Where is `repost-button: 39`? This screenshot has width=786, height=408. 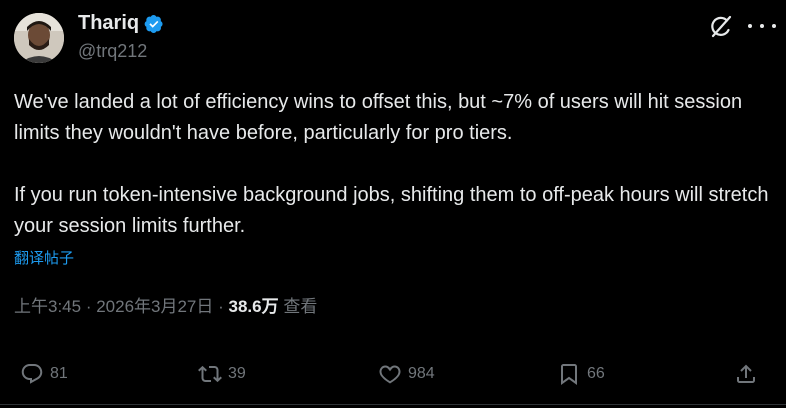
repost-button: 39 is located at coordinates (222, 374).